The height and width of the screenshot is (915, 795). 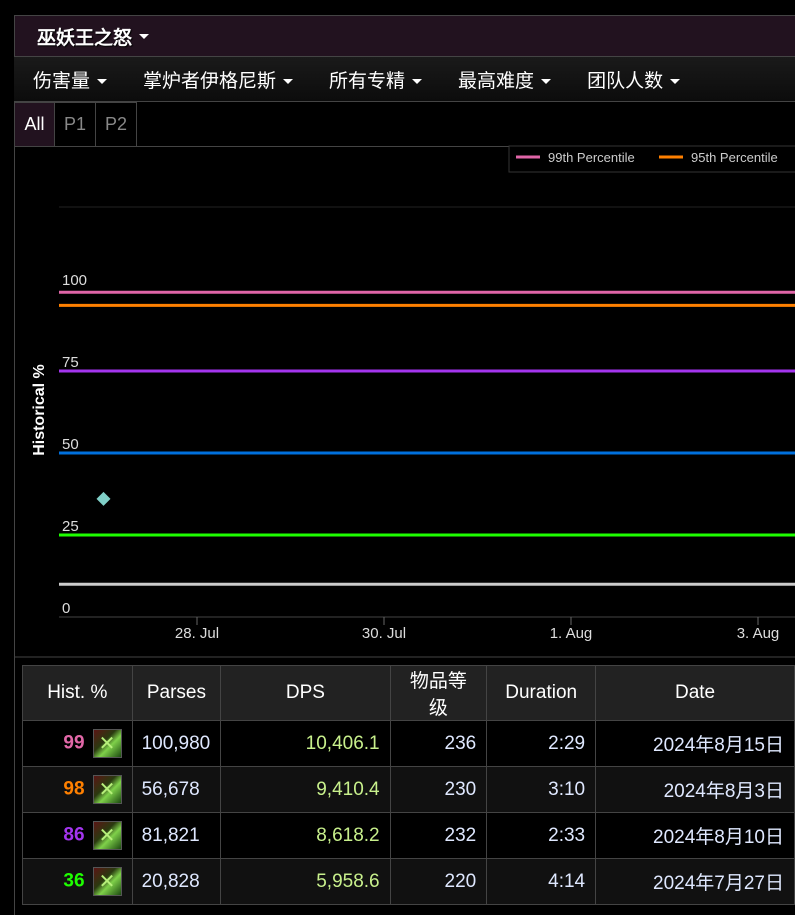 What do you see at coordinates (438, 693) in the screenshot?
I see `column-header: 物品等级` at bounding box center [438, 693].